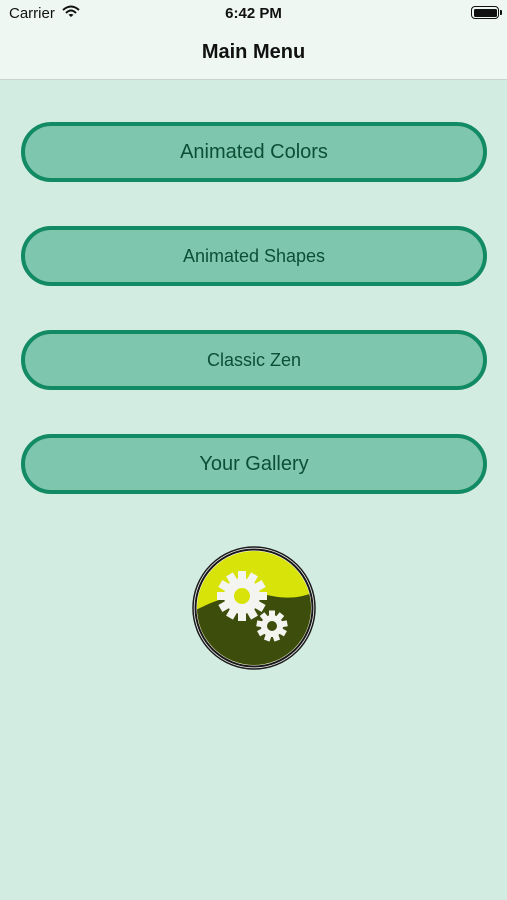  I want to click on page-title: Main Menu, so click(253, 52).